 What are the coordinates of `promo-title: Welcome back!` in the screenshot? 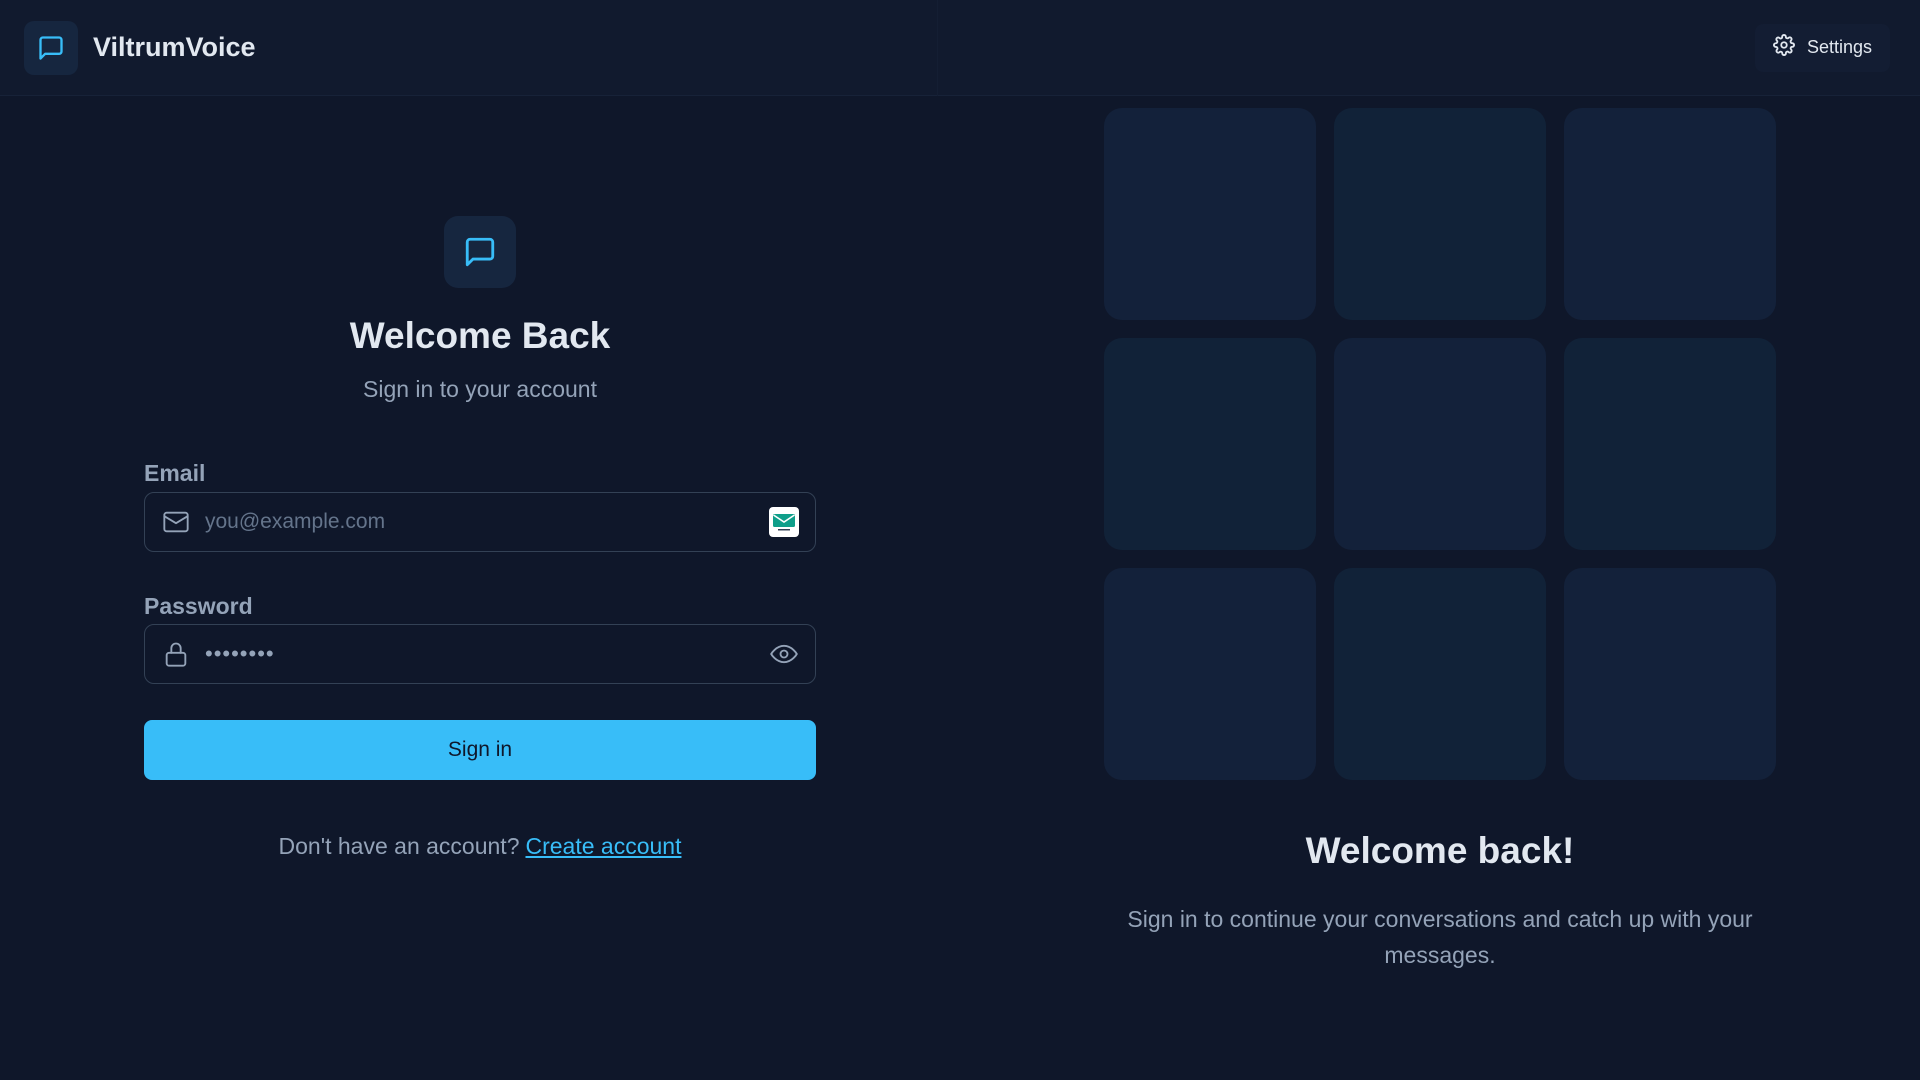 It's located at (1440, 850).